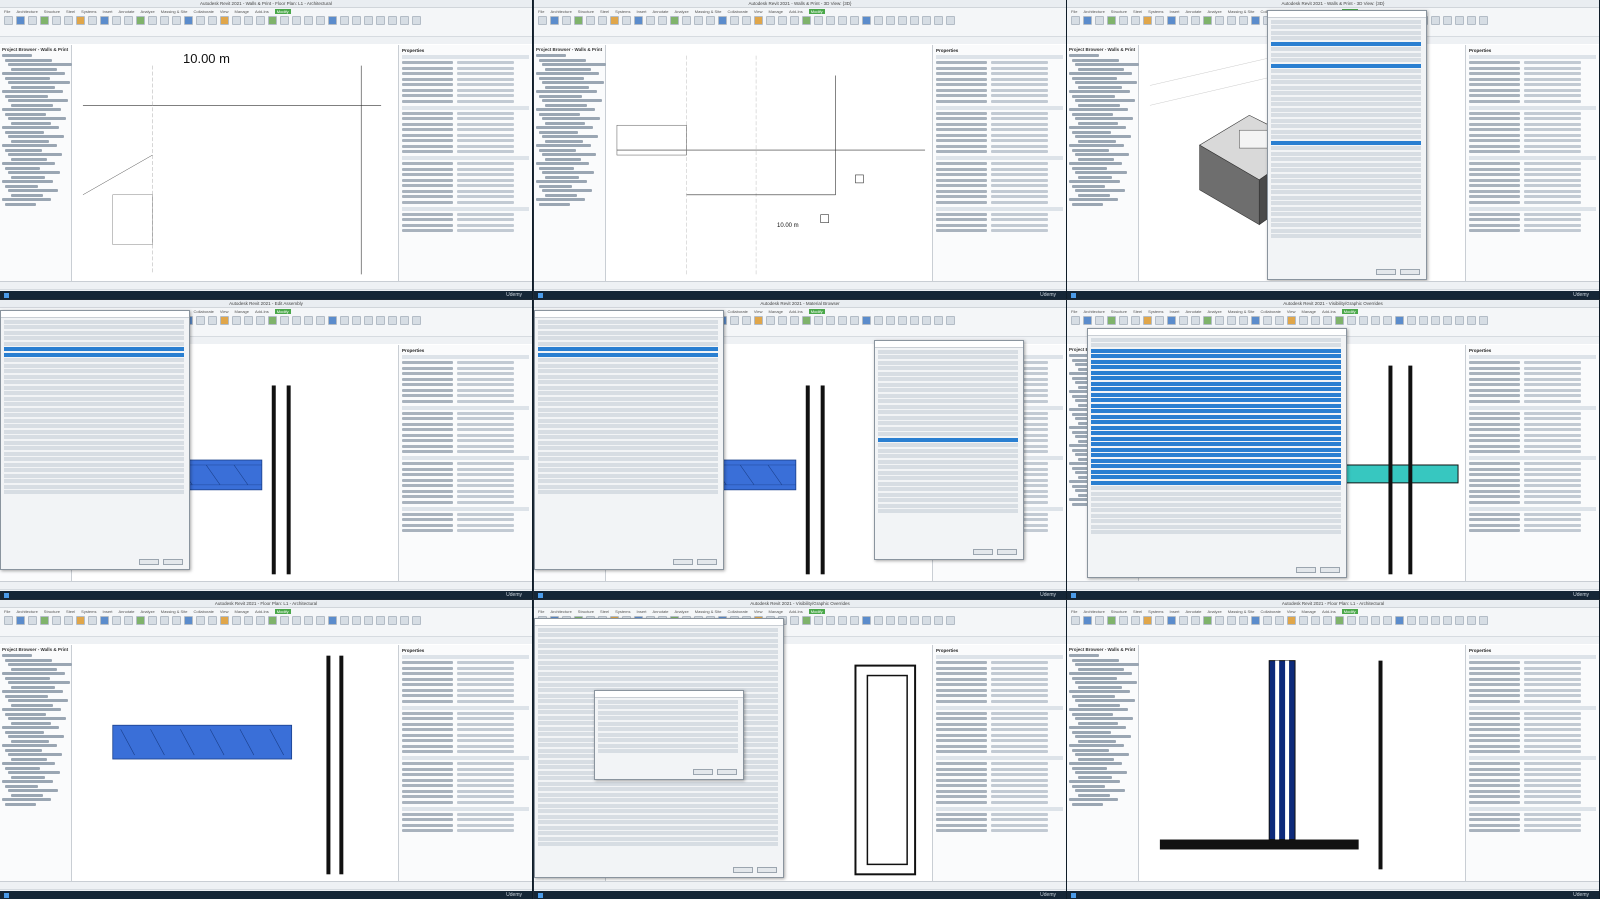 The image size is (1600, 899). What do you see at coordinates (224, 311) in the screenshot?
I see `ribbon-tab: View` at bounding box center [224, 311].